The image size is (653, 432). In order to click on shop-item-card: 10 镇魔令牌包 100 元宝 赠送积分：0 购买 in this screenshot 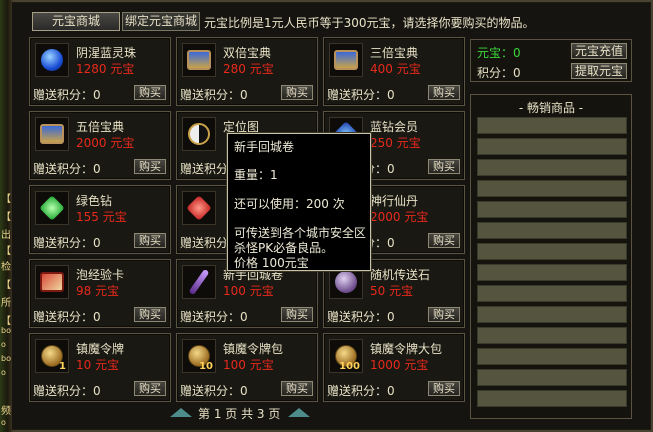, I will do `click(247, 367)`.